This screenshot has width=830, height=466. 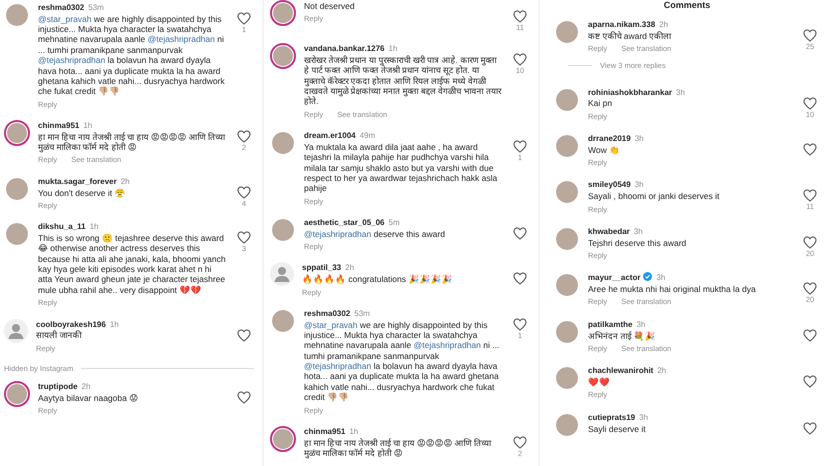 I want to click on username: coolboyrakesh196, so click(x=71, y=324).